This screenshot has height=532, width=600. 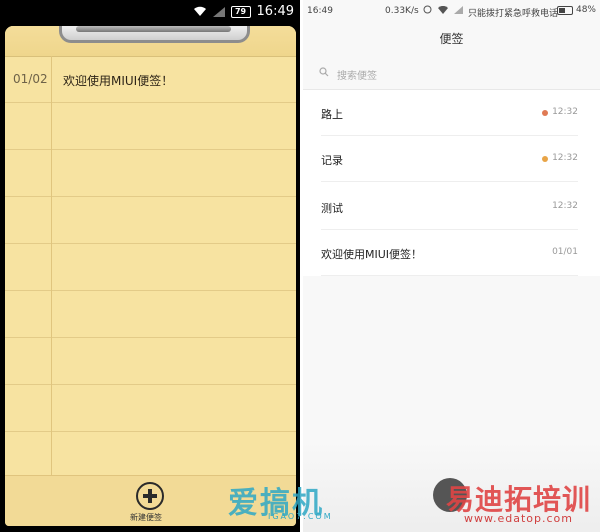 I want to click on watermark-sub-right: www.edatop.com, so click(x=518, y=518).